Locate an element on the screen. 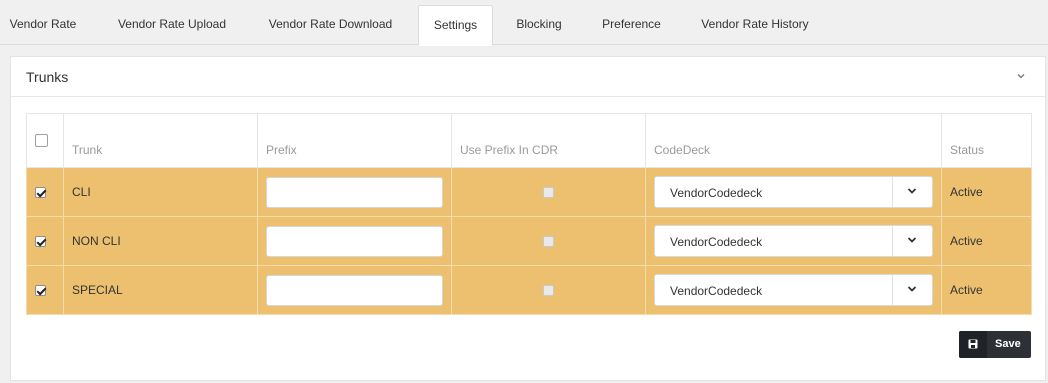 The image size is (1048, 383). table-row: CLI VendorCodedeck Active is located at coordinates (529, 192).